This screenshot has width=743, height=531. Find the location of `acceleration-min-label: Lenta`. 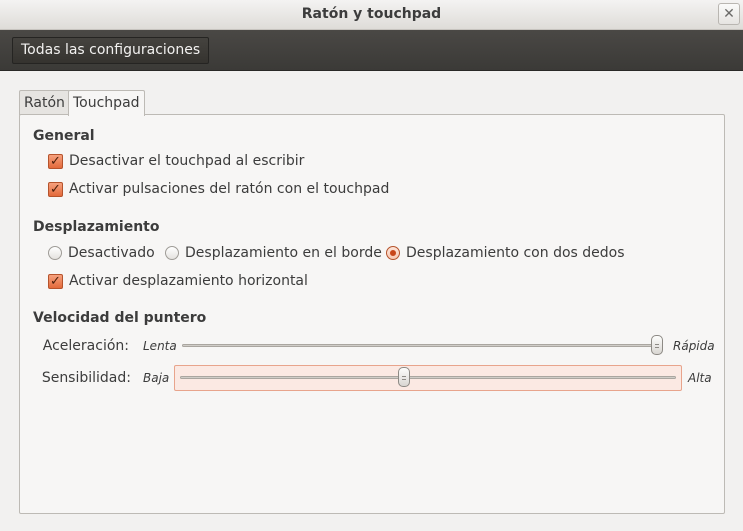

acceleration-min-label: Lenta is located at coordinates (160, 346).